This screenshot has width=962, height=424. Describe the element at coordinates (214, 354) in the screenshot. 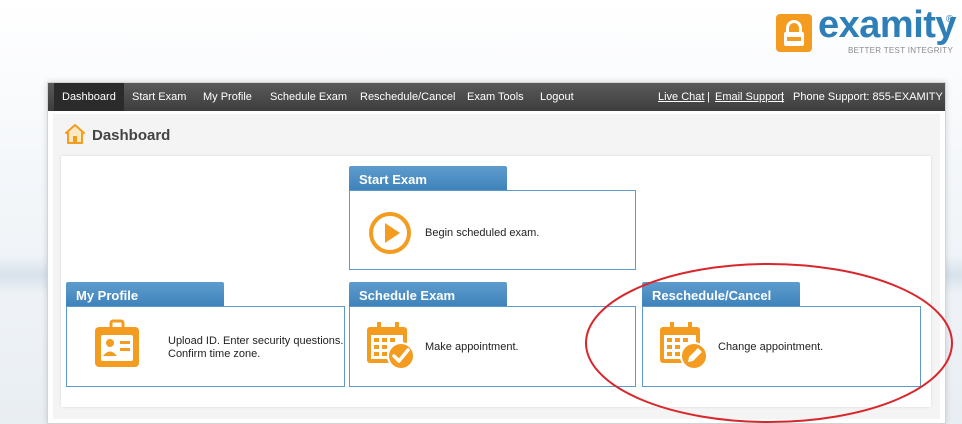

I see `my-profile-text-line2: Confirm time zone.` at that location.